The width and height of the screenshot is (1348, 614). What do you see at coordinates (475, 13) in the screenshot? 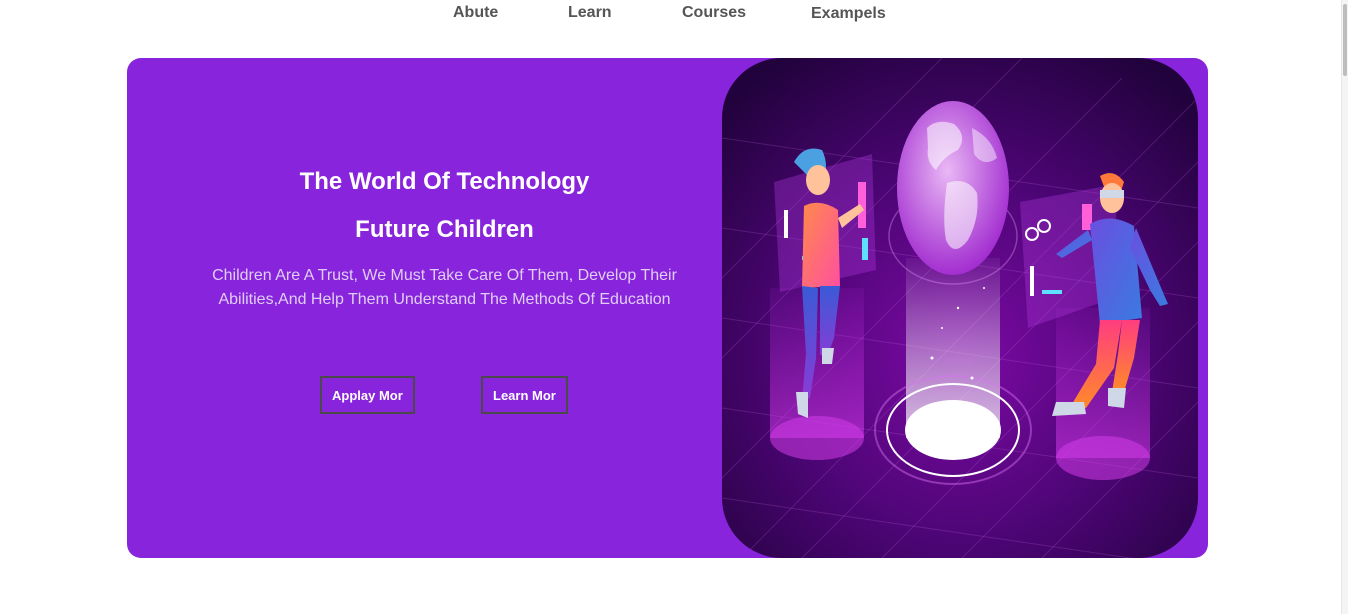
I see `nav-item-abute: Abute` at bounding box center [475, 13].